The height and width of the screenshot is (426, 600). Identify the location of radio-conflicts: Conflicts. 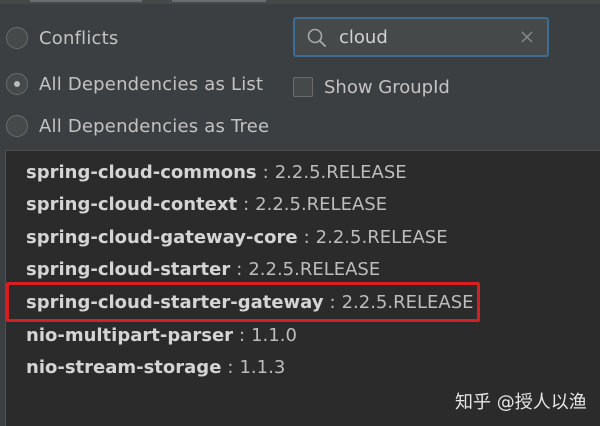
(62, 38).